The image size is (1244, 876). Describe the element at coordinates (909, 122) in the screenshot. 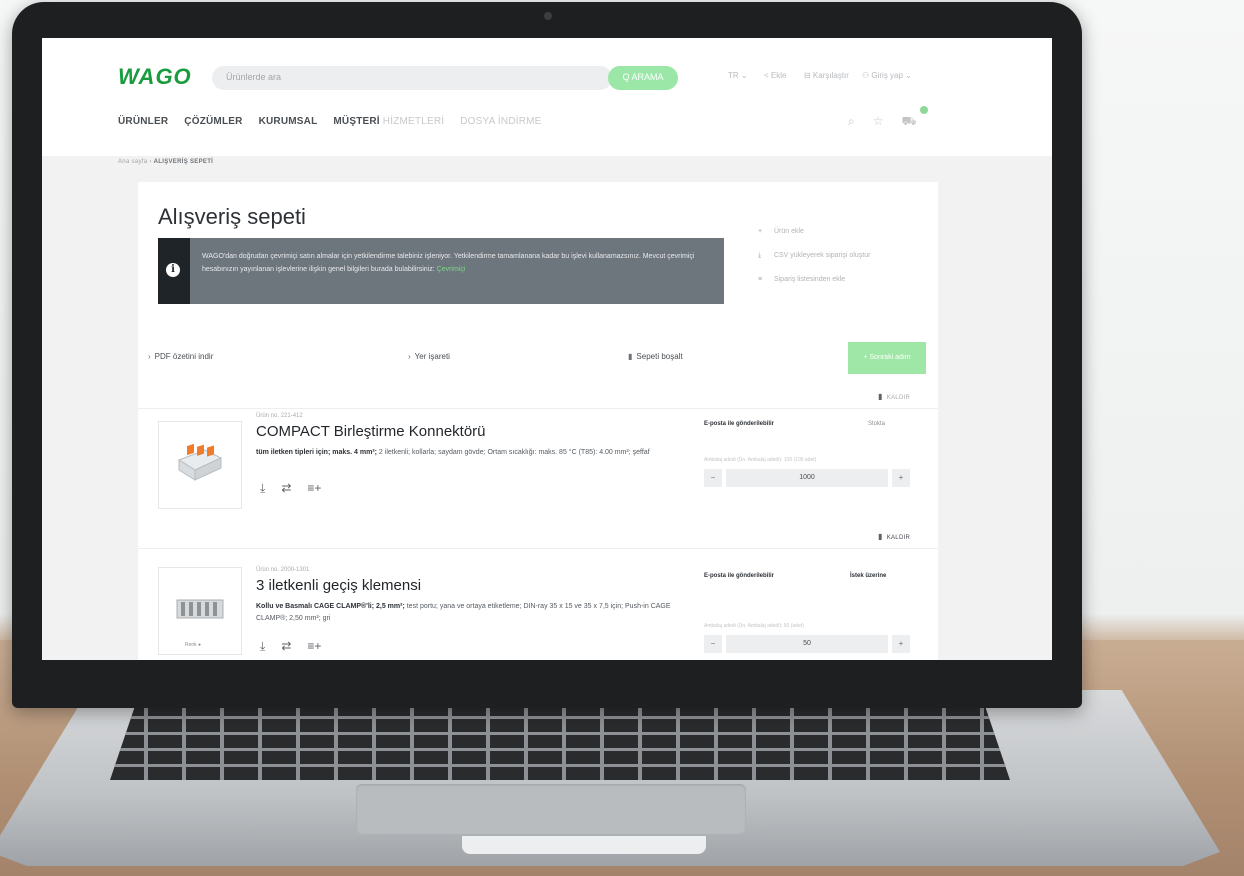

I see `cart-icon: ⛟` at that location.